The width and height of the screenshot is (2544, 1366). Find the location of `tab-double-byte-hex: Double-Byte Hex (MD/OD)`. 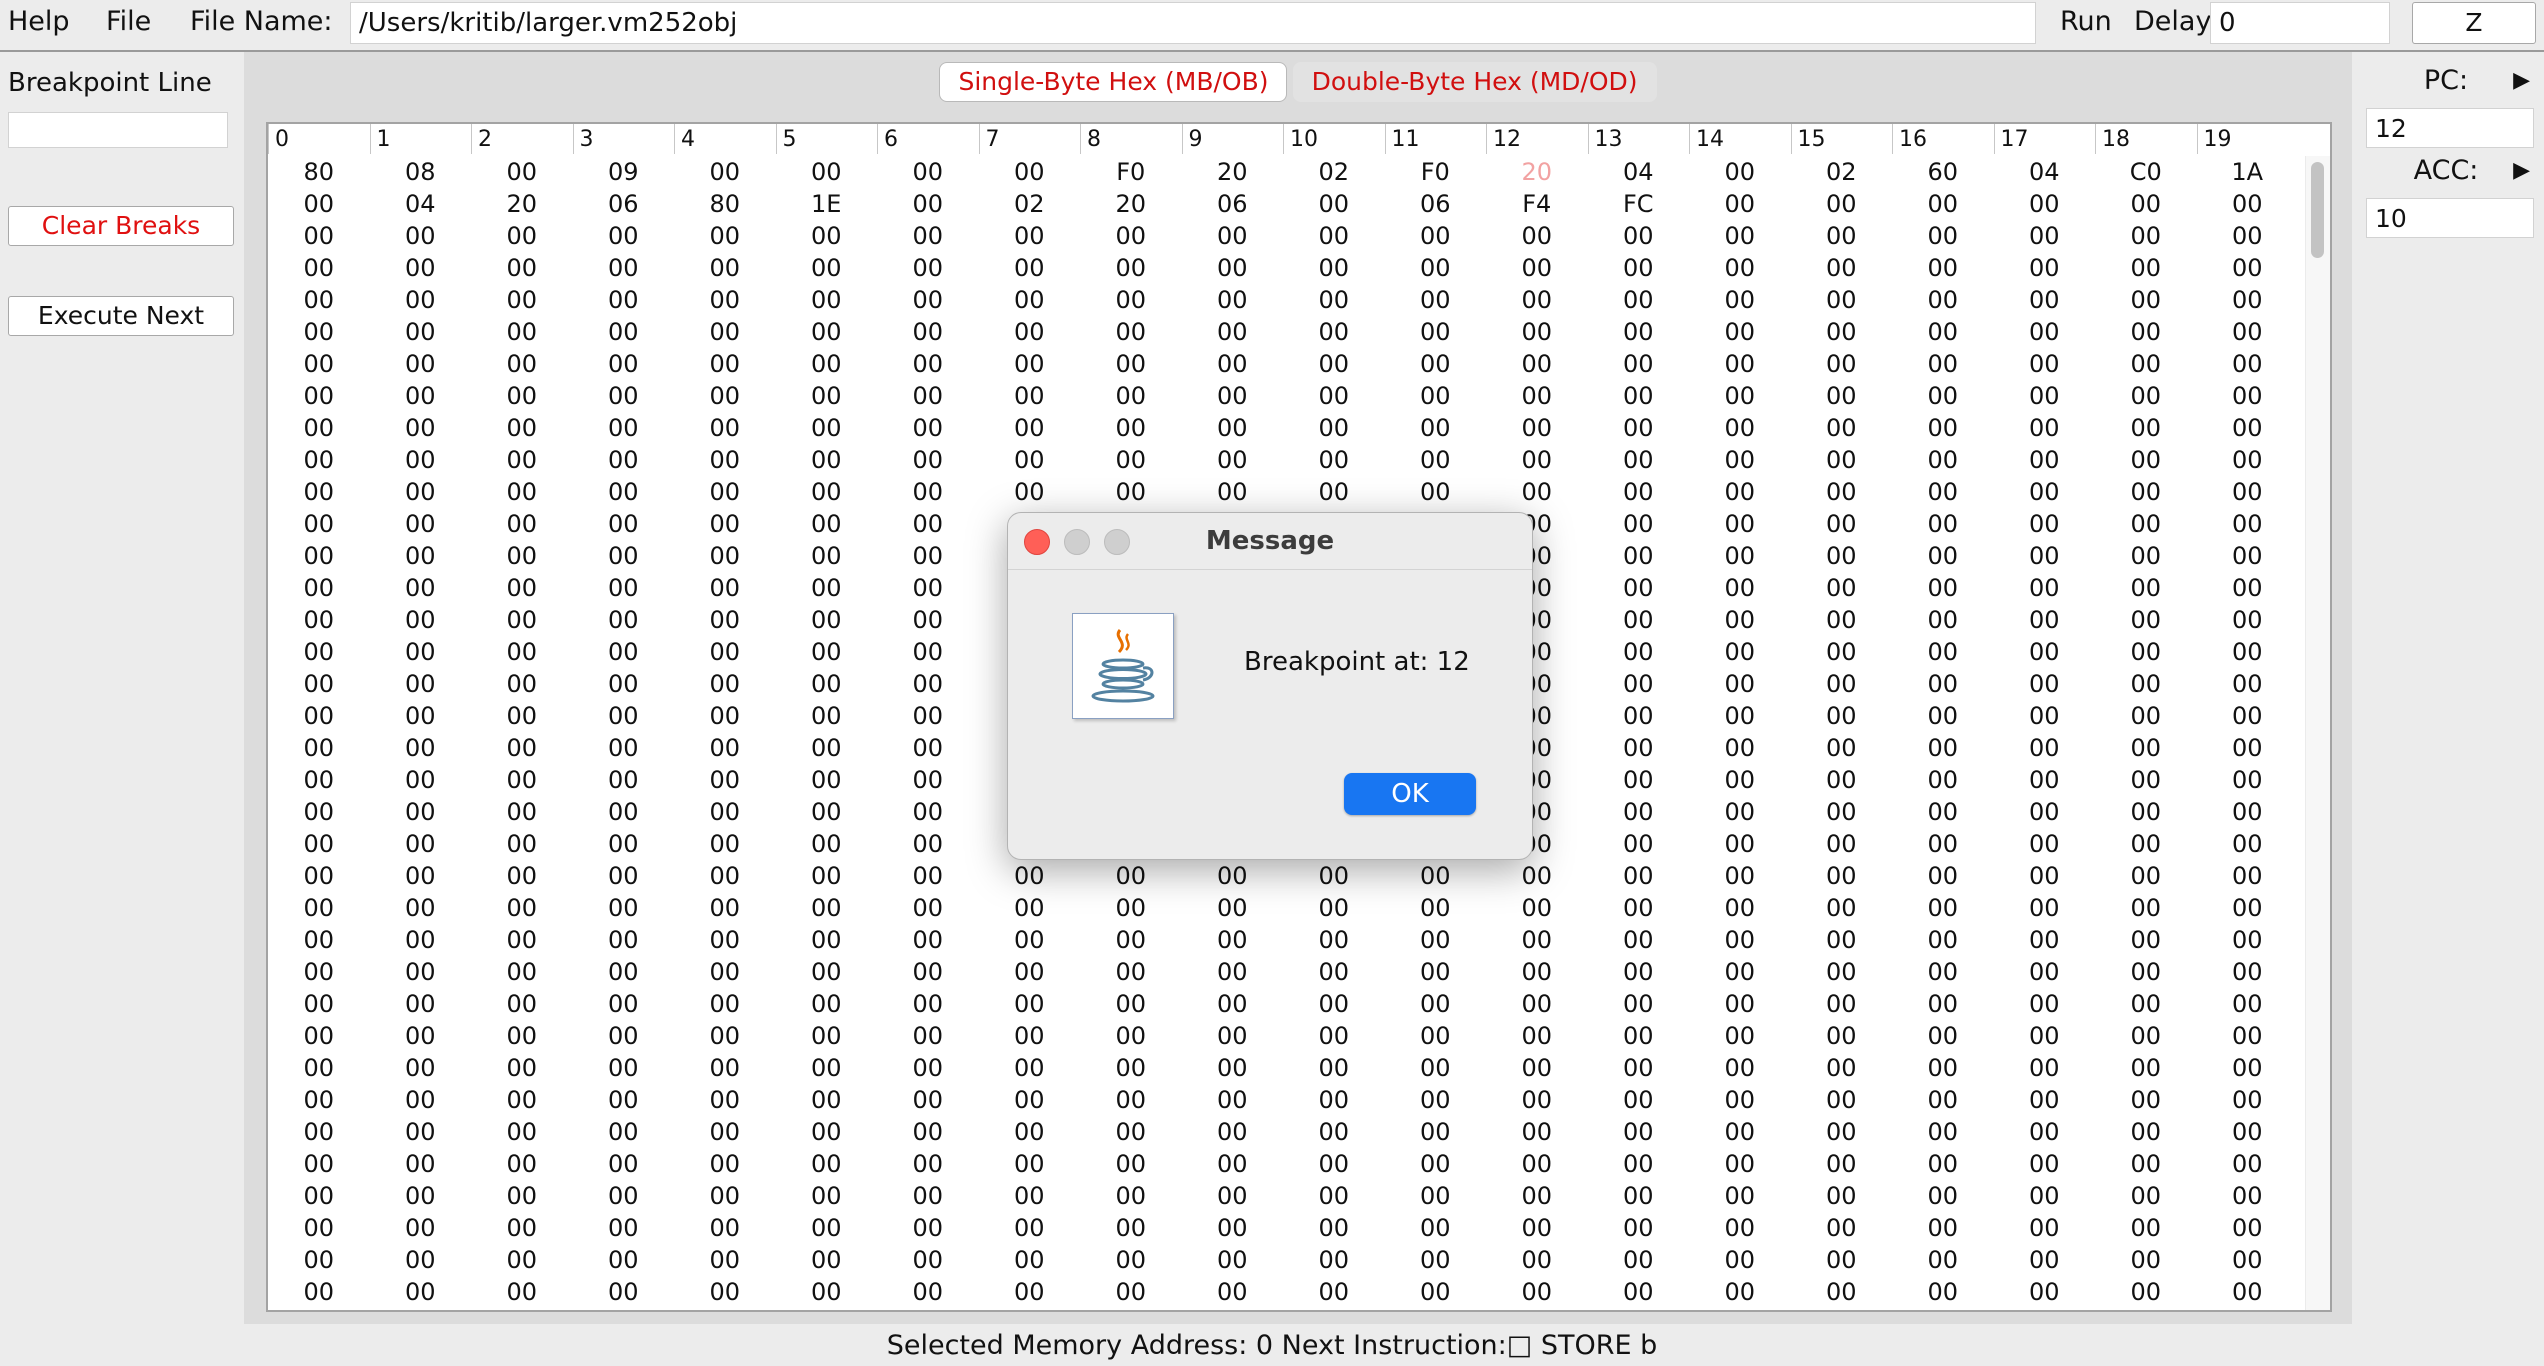

tab-double-byte-hex: Double-Byte Hex (MD/OD) is located at coordinates (1474, 82).